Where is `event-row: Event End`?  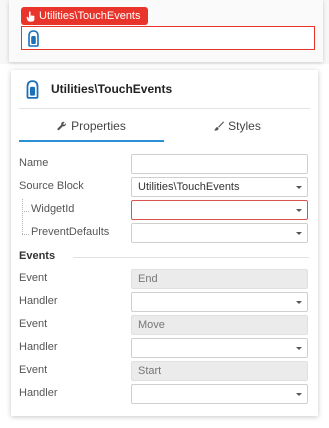 event-row: Event End is located at coordinates (164, 280).